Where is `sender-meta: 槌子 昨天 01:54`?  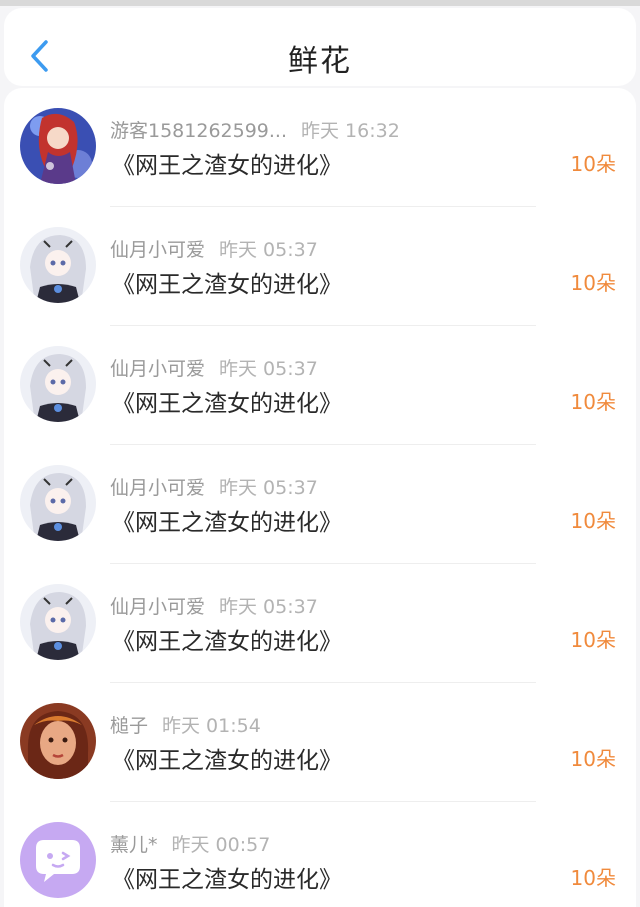 sender-meta: 槌子 昨天 01:54 is located at coordinates (185, 724).